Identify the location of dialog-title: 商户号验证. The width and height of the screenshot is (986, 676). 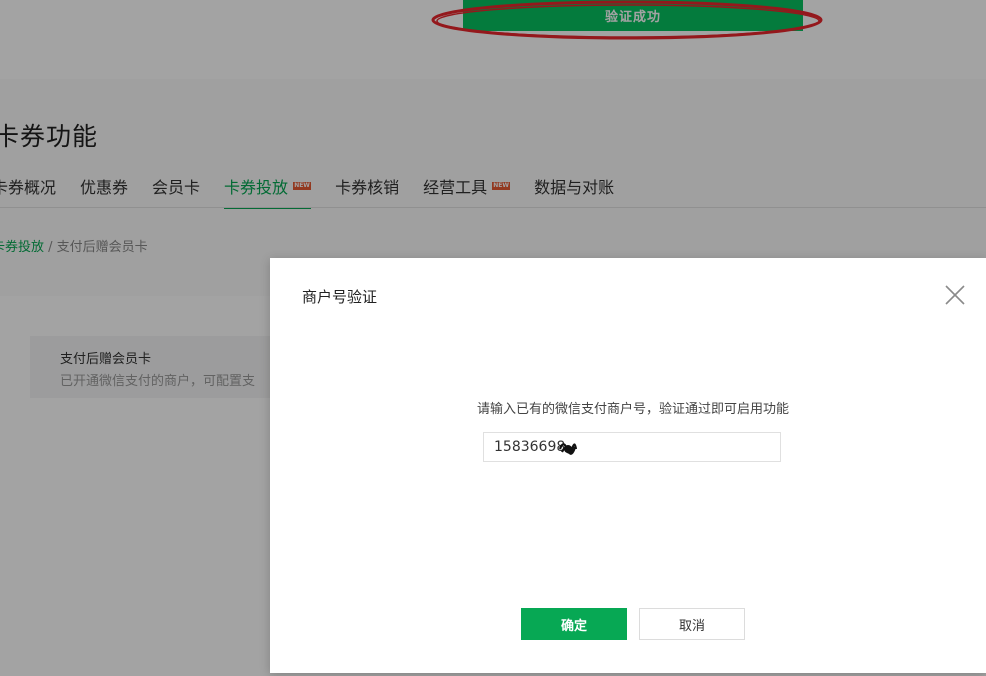
(340, 297).